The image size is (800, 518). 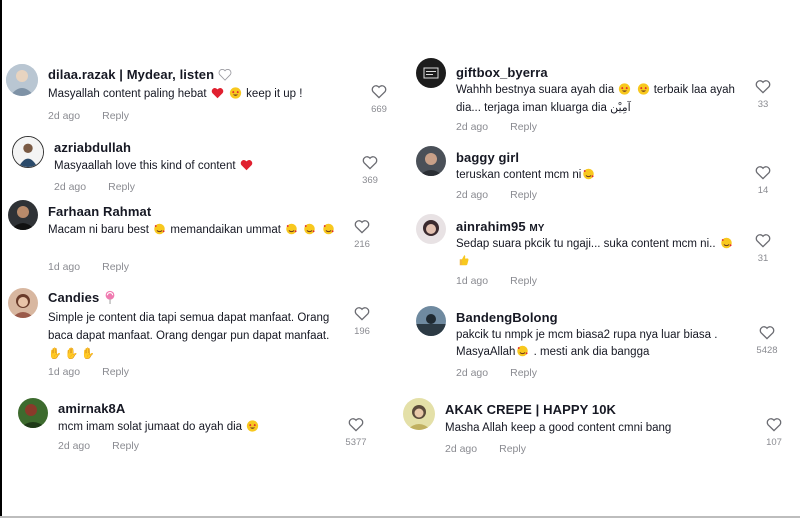 What do you see at coordinates (217, 93) in the screenshot?
I see `red-heart-emoji` at bounding box center [217, 93].